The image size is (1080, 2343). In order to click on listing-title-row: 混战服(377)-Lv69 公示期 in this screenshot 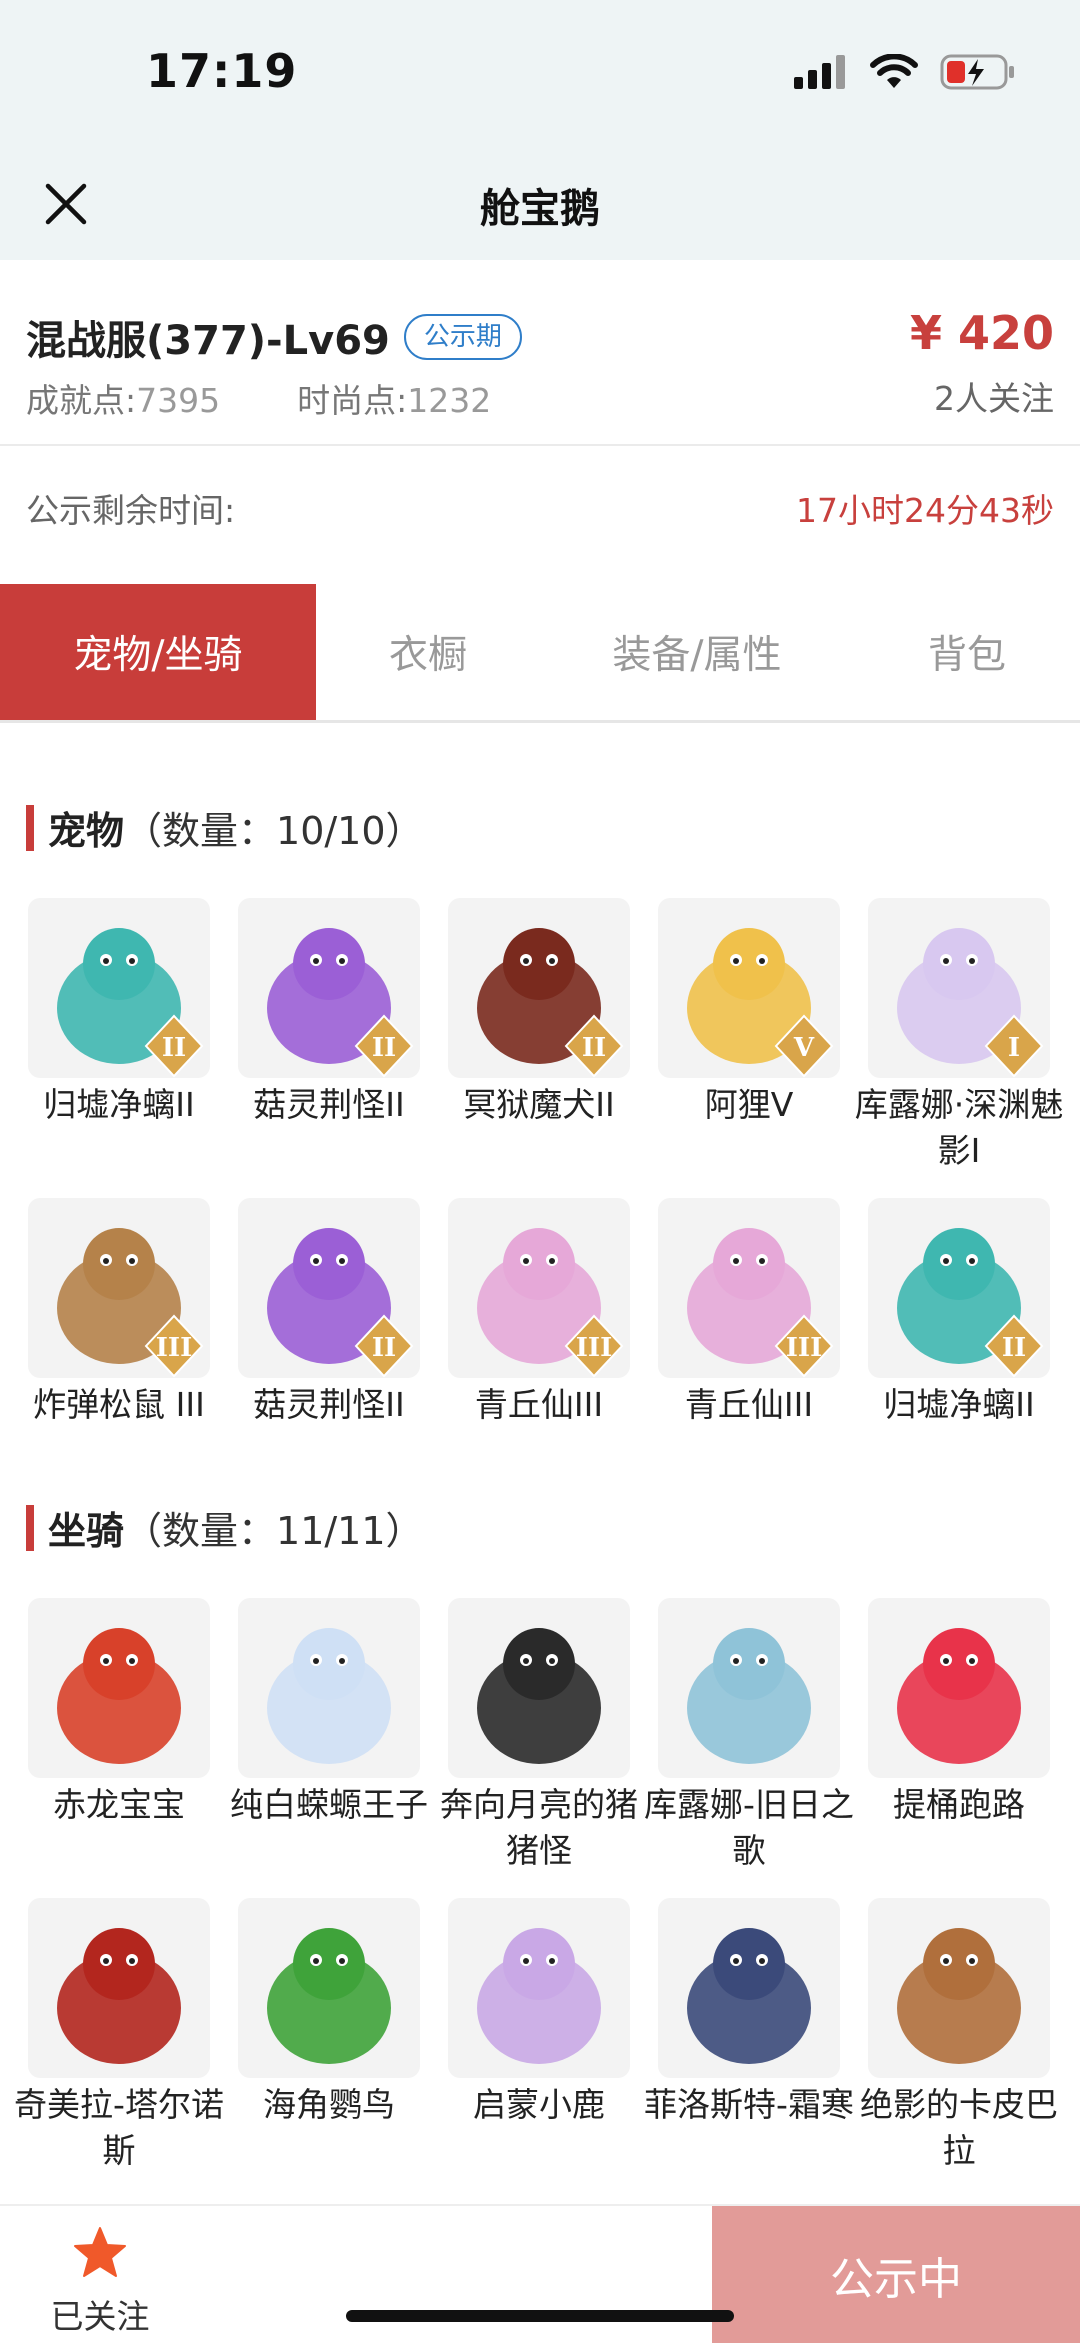, I will do `click(274, 337)`.